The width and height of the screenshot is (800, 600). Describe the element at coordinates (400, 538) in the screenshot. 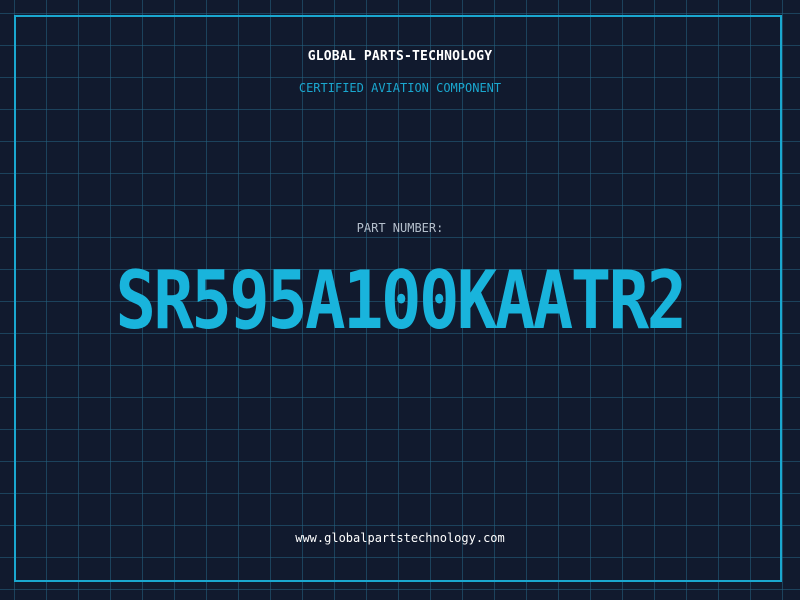

I see `website-url: www.globalpartstechnology.com` at that location.